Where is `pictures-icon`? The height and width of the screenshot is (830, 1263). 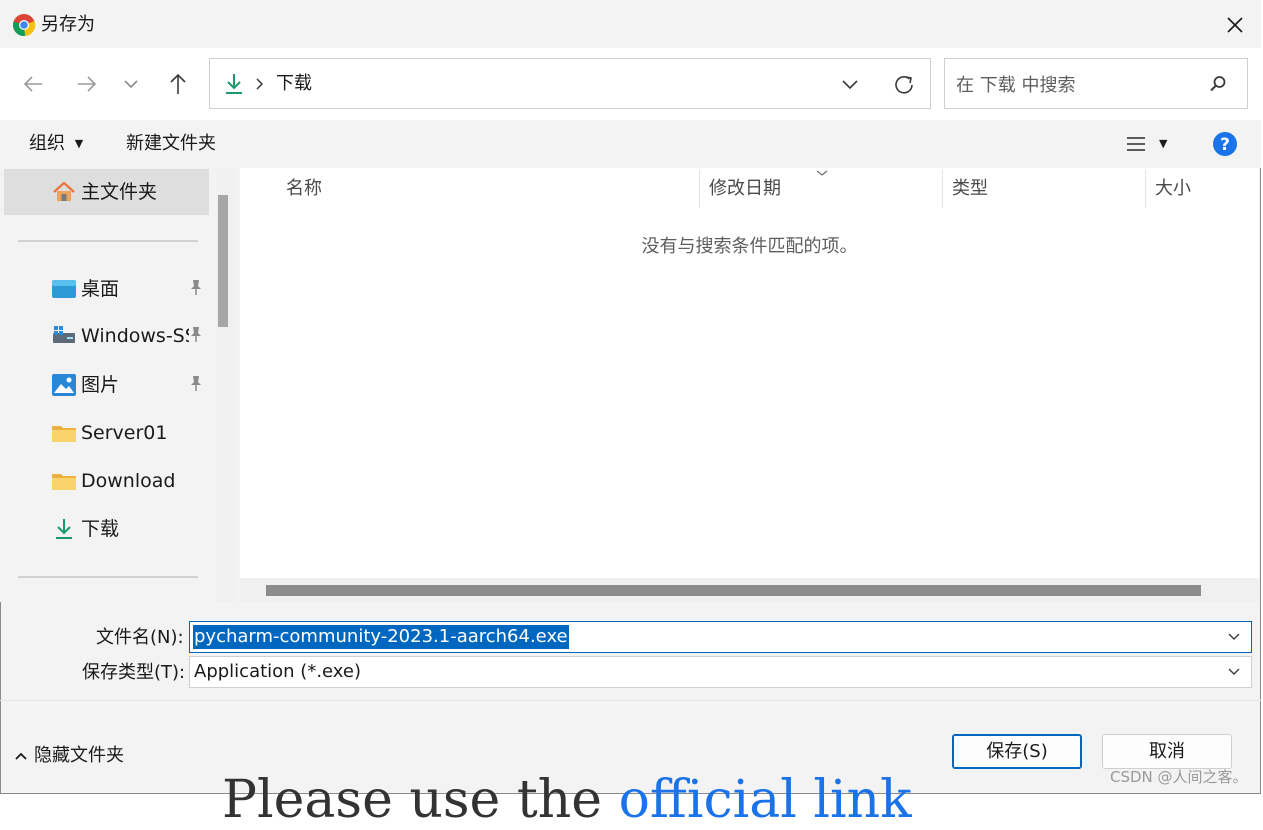 pictures-icon is located at coordinates (64, 385).